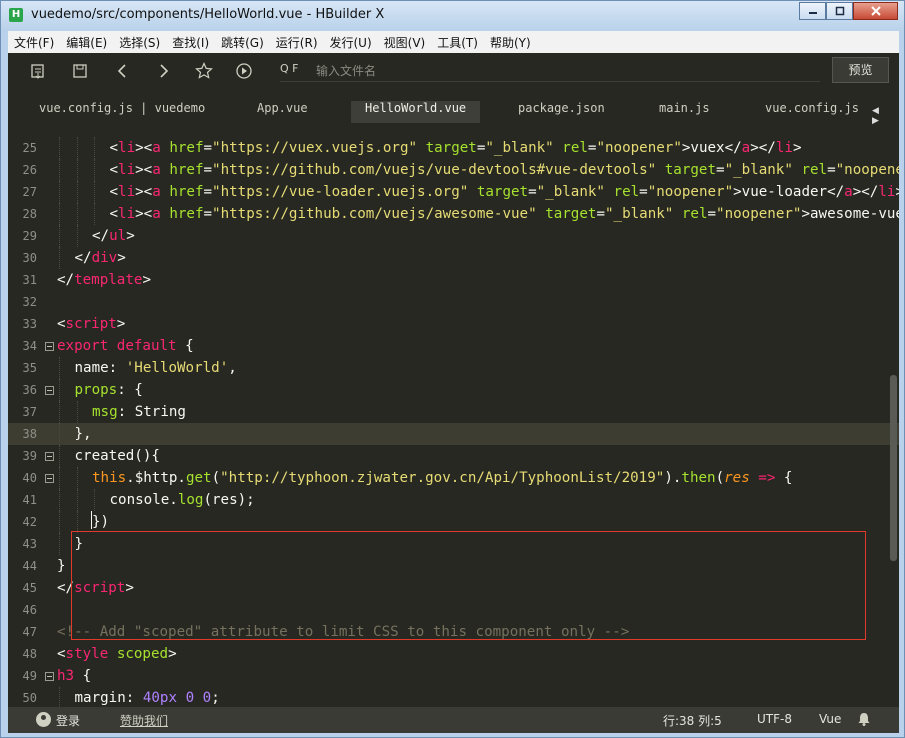 Image resolution: width=905 pixels, height=738 pixels. I want to click on sponsor-link: 赞助我们, so click(144, 720).